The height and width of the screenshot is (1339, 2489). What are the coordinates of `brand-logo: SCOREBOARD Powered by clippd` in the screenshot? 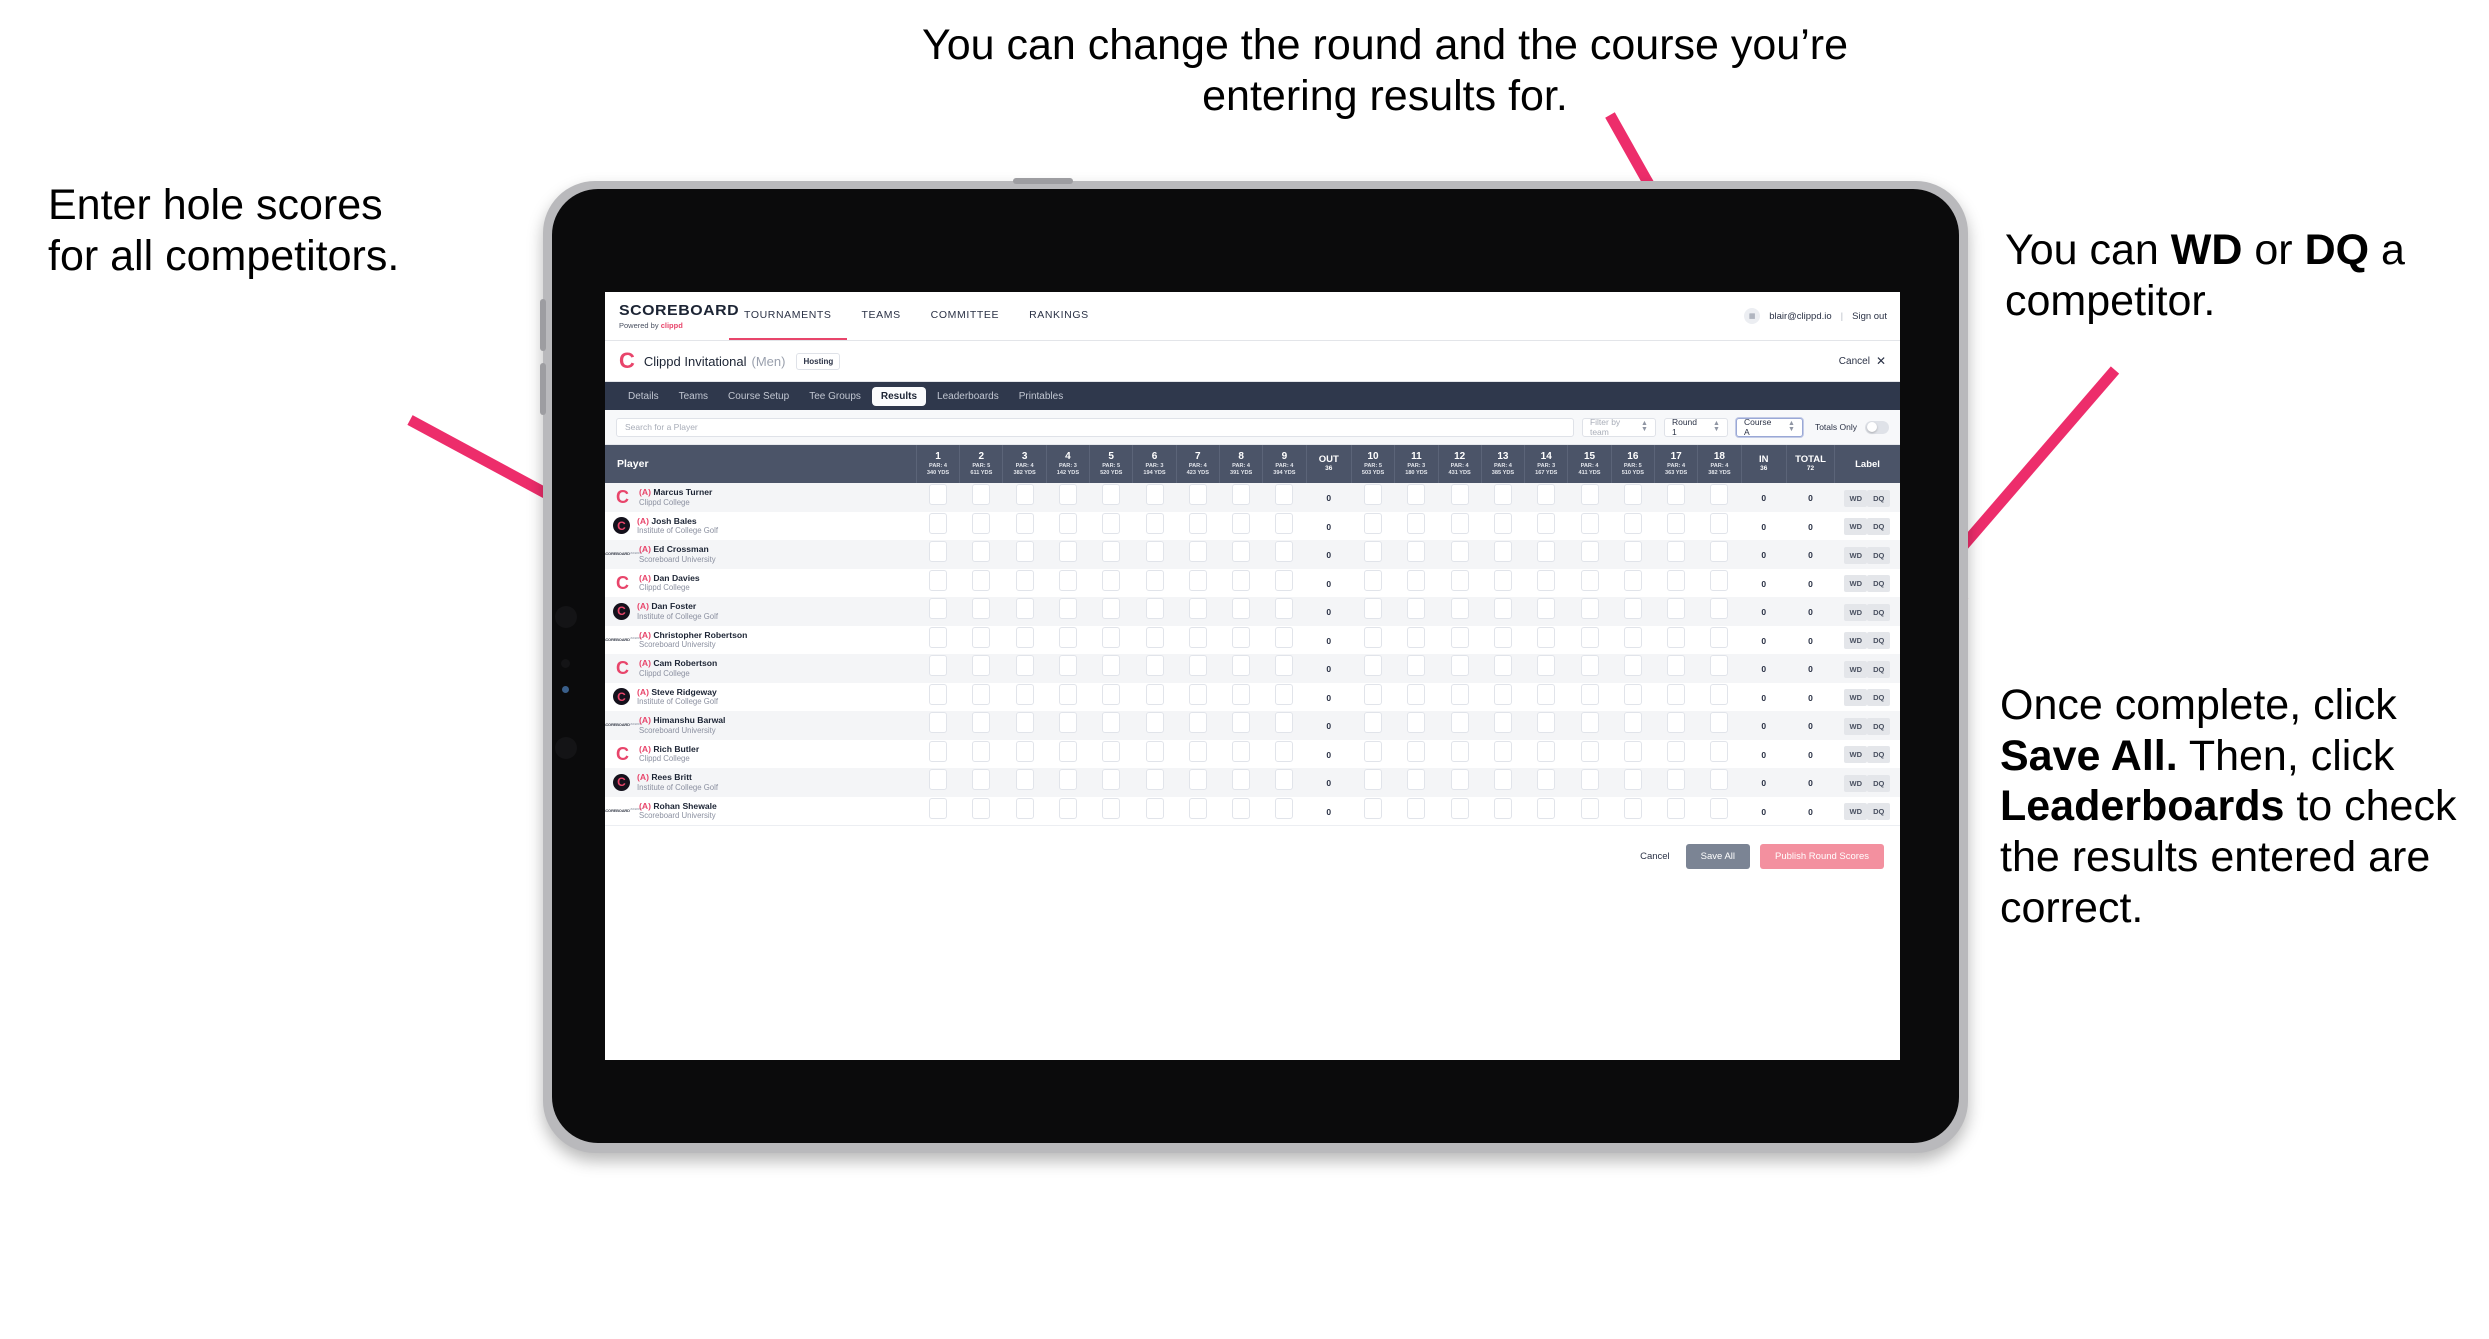 It's located at (672, 316).